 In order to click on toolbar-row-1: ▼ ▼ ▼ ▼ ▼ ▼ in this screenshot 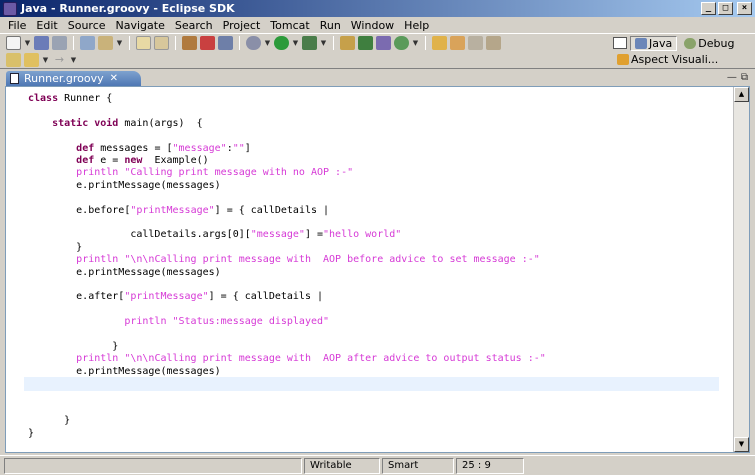, I will do `click(253, 43)`.